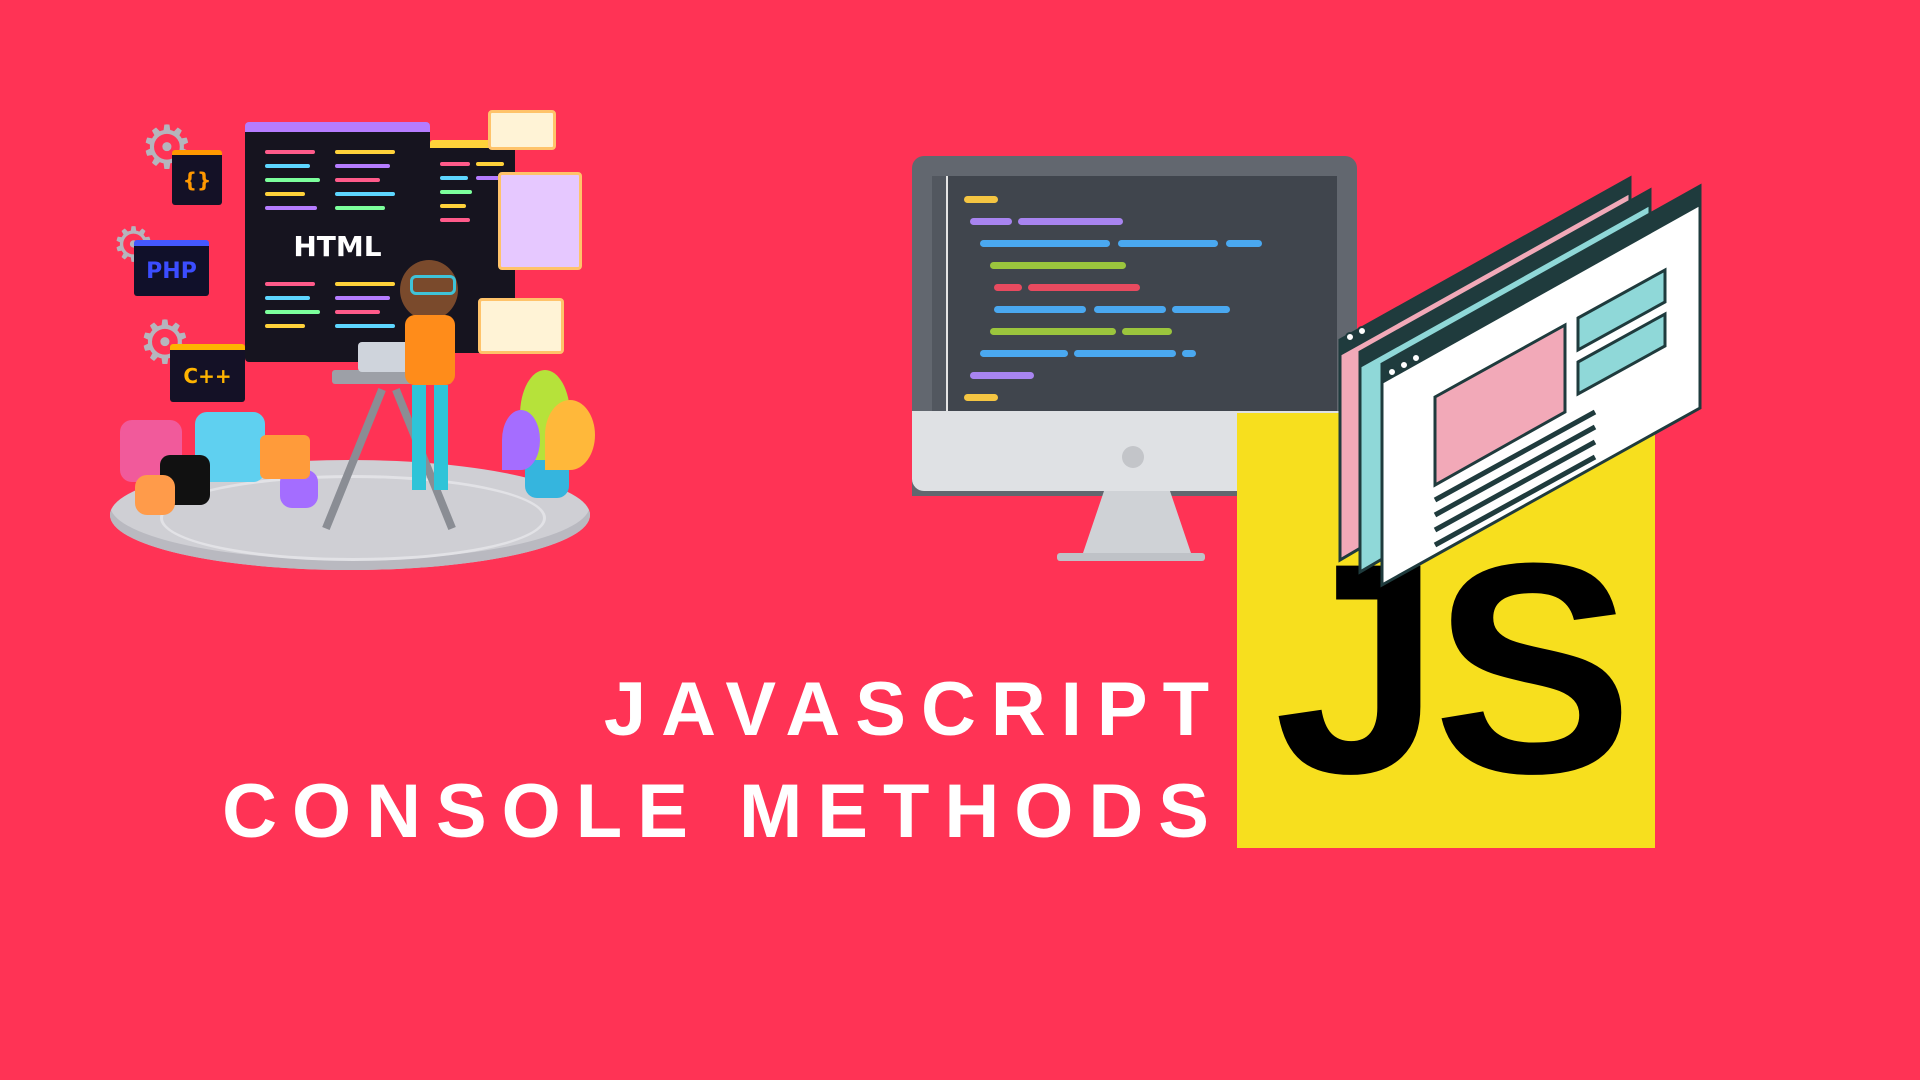 Image resolution: width=1920 pixels, height=1080 pixels. What do you see at coordinates (540, 221) in the screenshot?
I see `image-card` at bounding box center [540, 221].